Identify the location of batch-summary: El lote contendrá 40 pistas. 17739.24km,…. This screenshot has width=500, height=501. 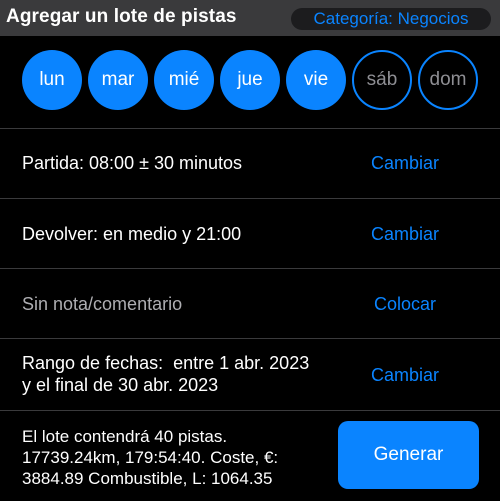
(172, 457).